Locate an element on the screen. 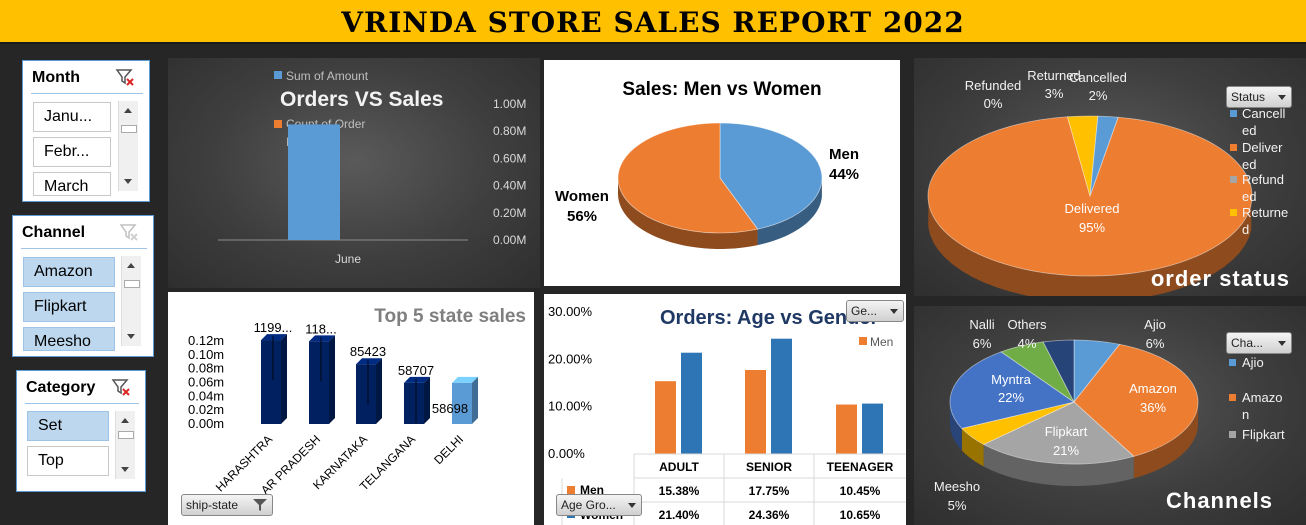 The width and height of the screenshot is (1306, 525). label-flipkart-name: Flipkart is located at coordinates (1066, 431).